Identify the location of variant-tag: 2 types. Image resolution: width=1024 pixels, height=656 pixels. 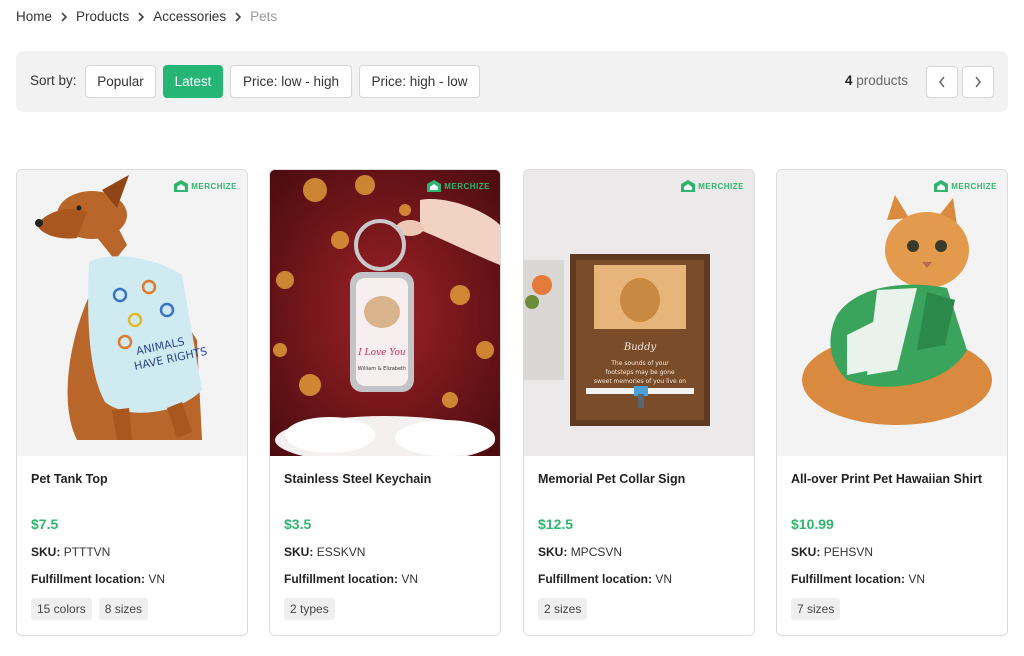
(309, 609).